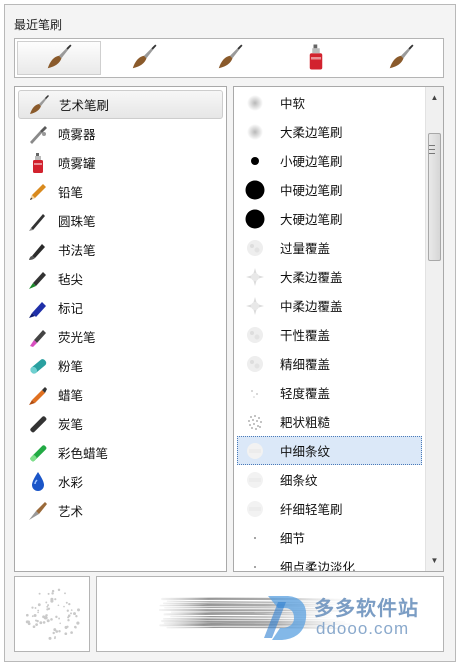  I want to click on watermark-chinese-text: 多多软件站, so click(366, 609).